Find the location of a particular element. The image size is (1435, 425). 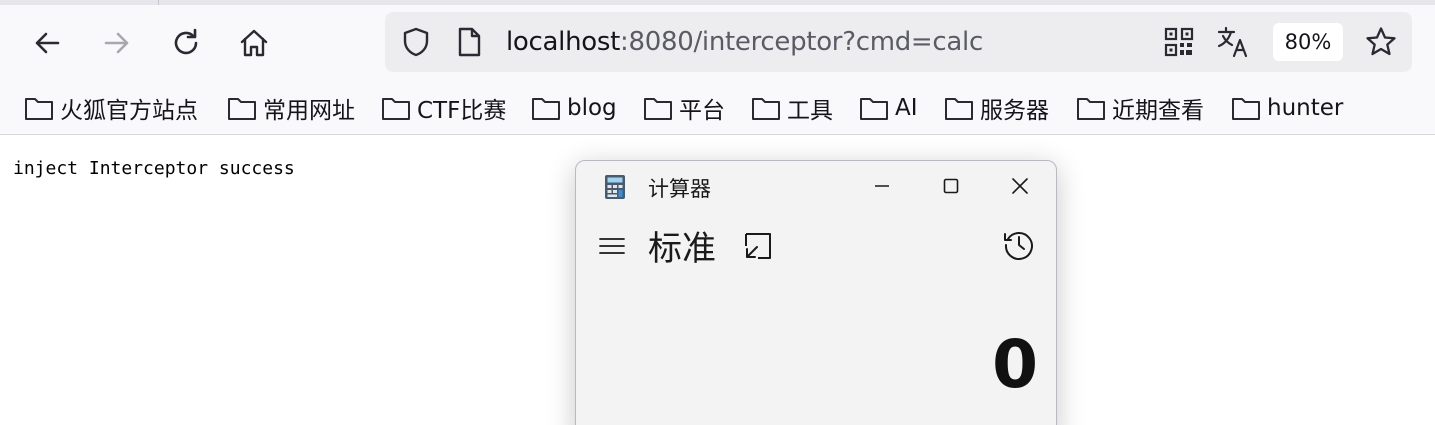

calculator-titlebar: 计算器 is located at coordinates (816, 186).